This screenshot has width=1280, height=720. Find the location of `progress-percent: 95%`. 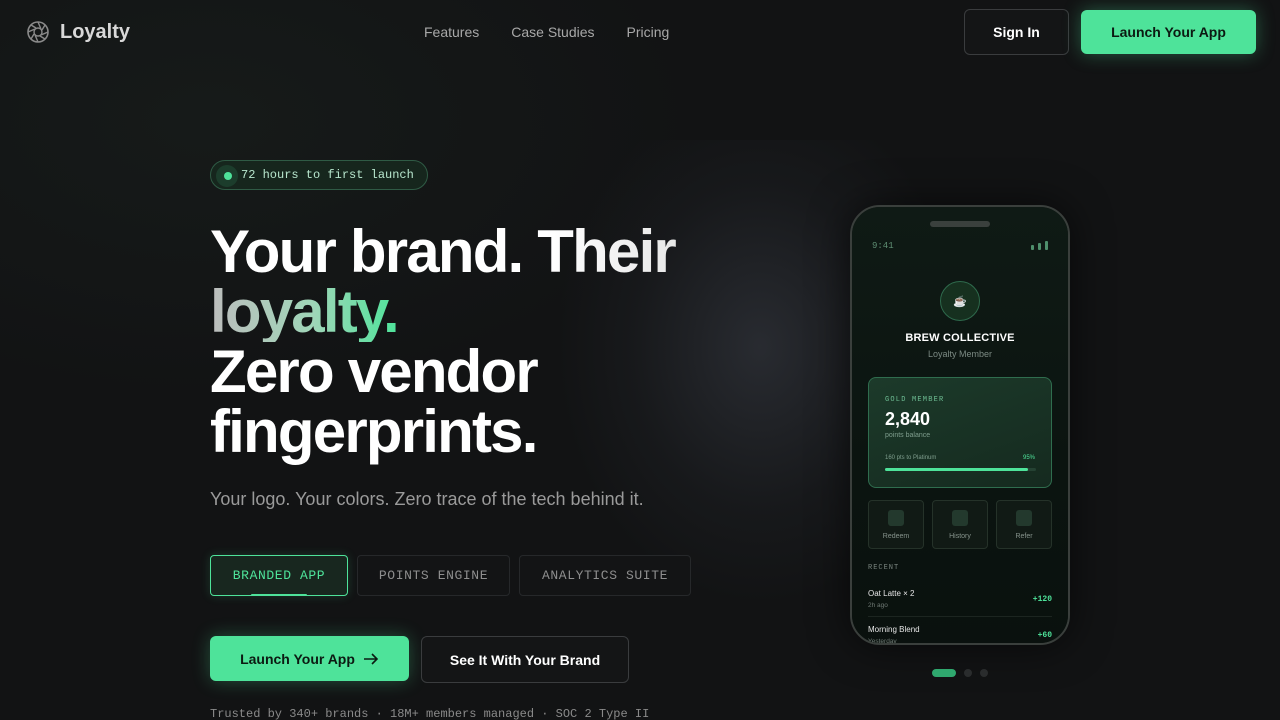

progress-percent: 95% is located at coordinates (1028, 458).